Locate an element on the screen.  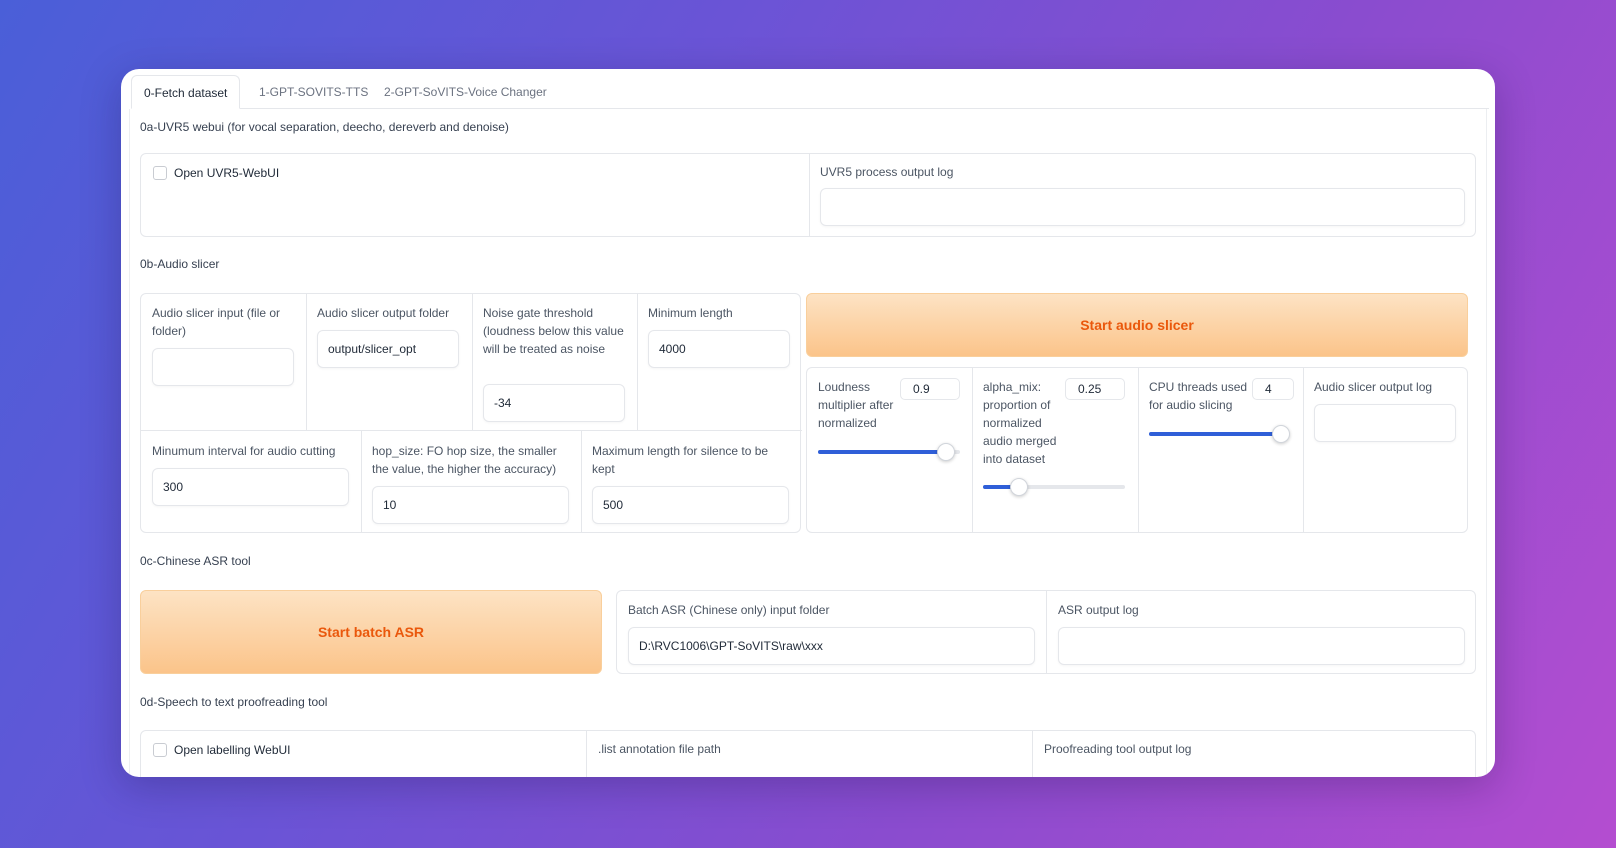
max-silence-label: Maximum length for silence to be kept is located at coordinates (680, 460).